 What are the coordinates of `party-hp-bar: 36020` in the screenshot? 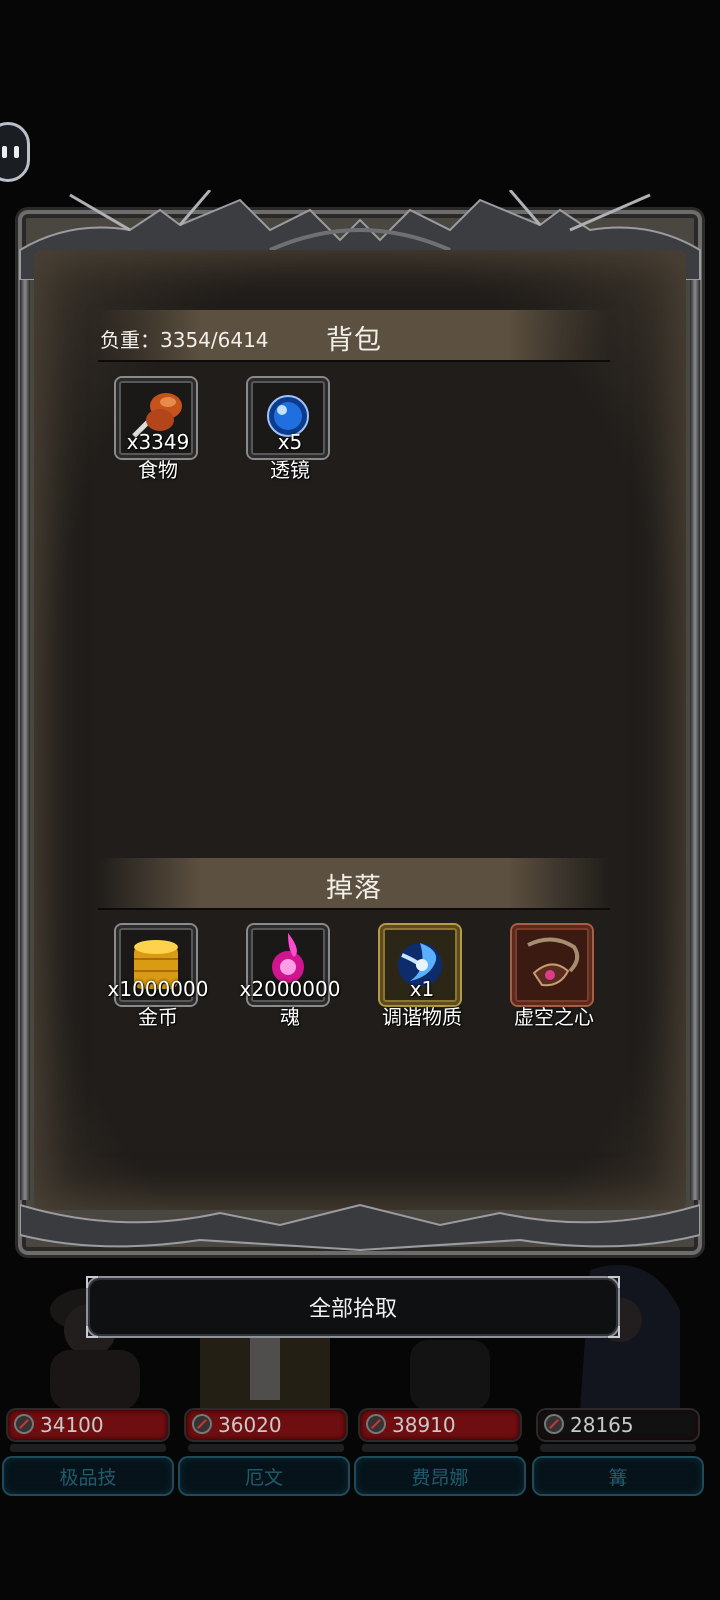 It's located at (266, 1425).